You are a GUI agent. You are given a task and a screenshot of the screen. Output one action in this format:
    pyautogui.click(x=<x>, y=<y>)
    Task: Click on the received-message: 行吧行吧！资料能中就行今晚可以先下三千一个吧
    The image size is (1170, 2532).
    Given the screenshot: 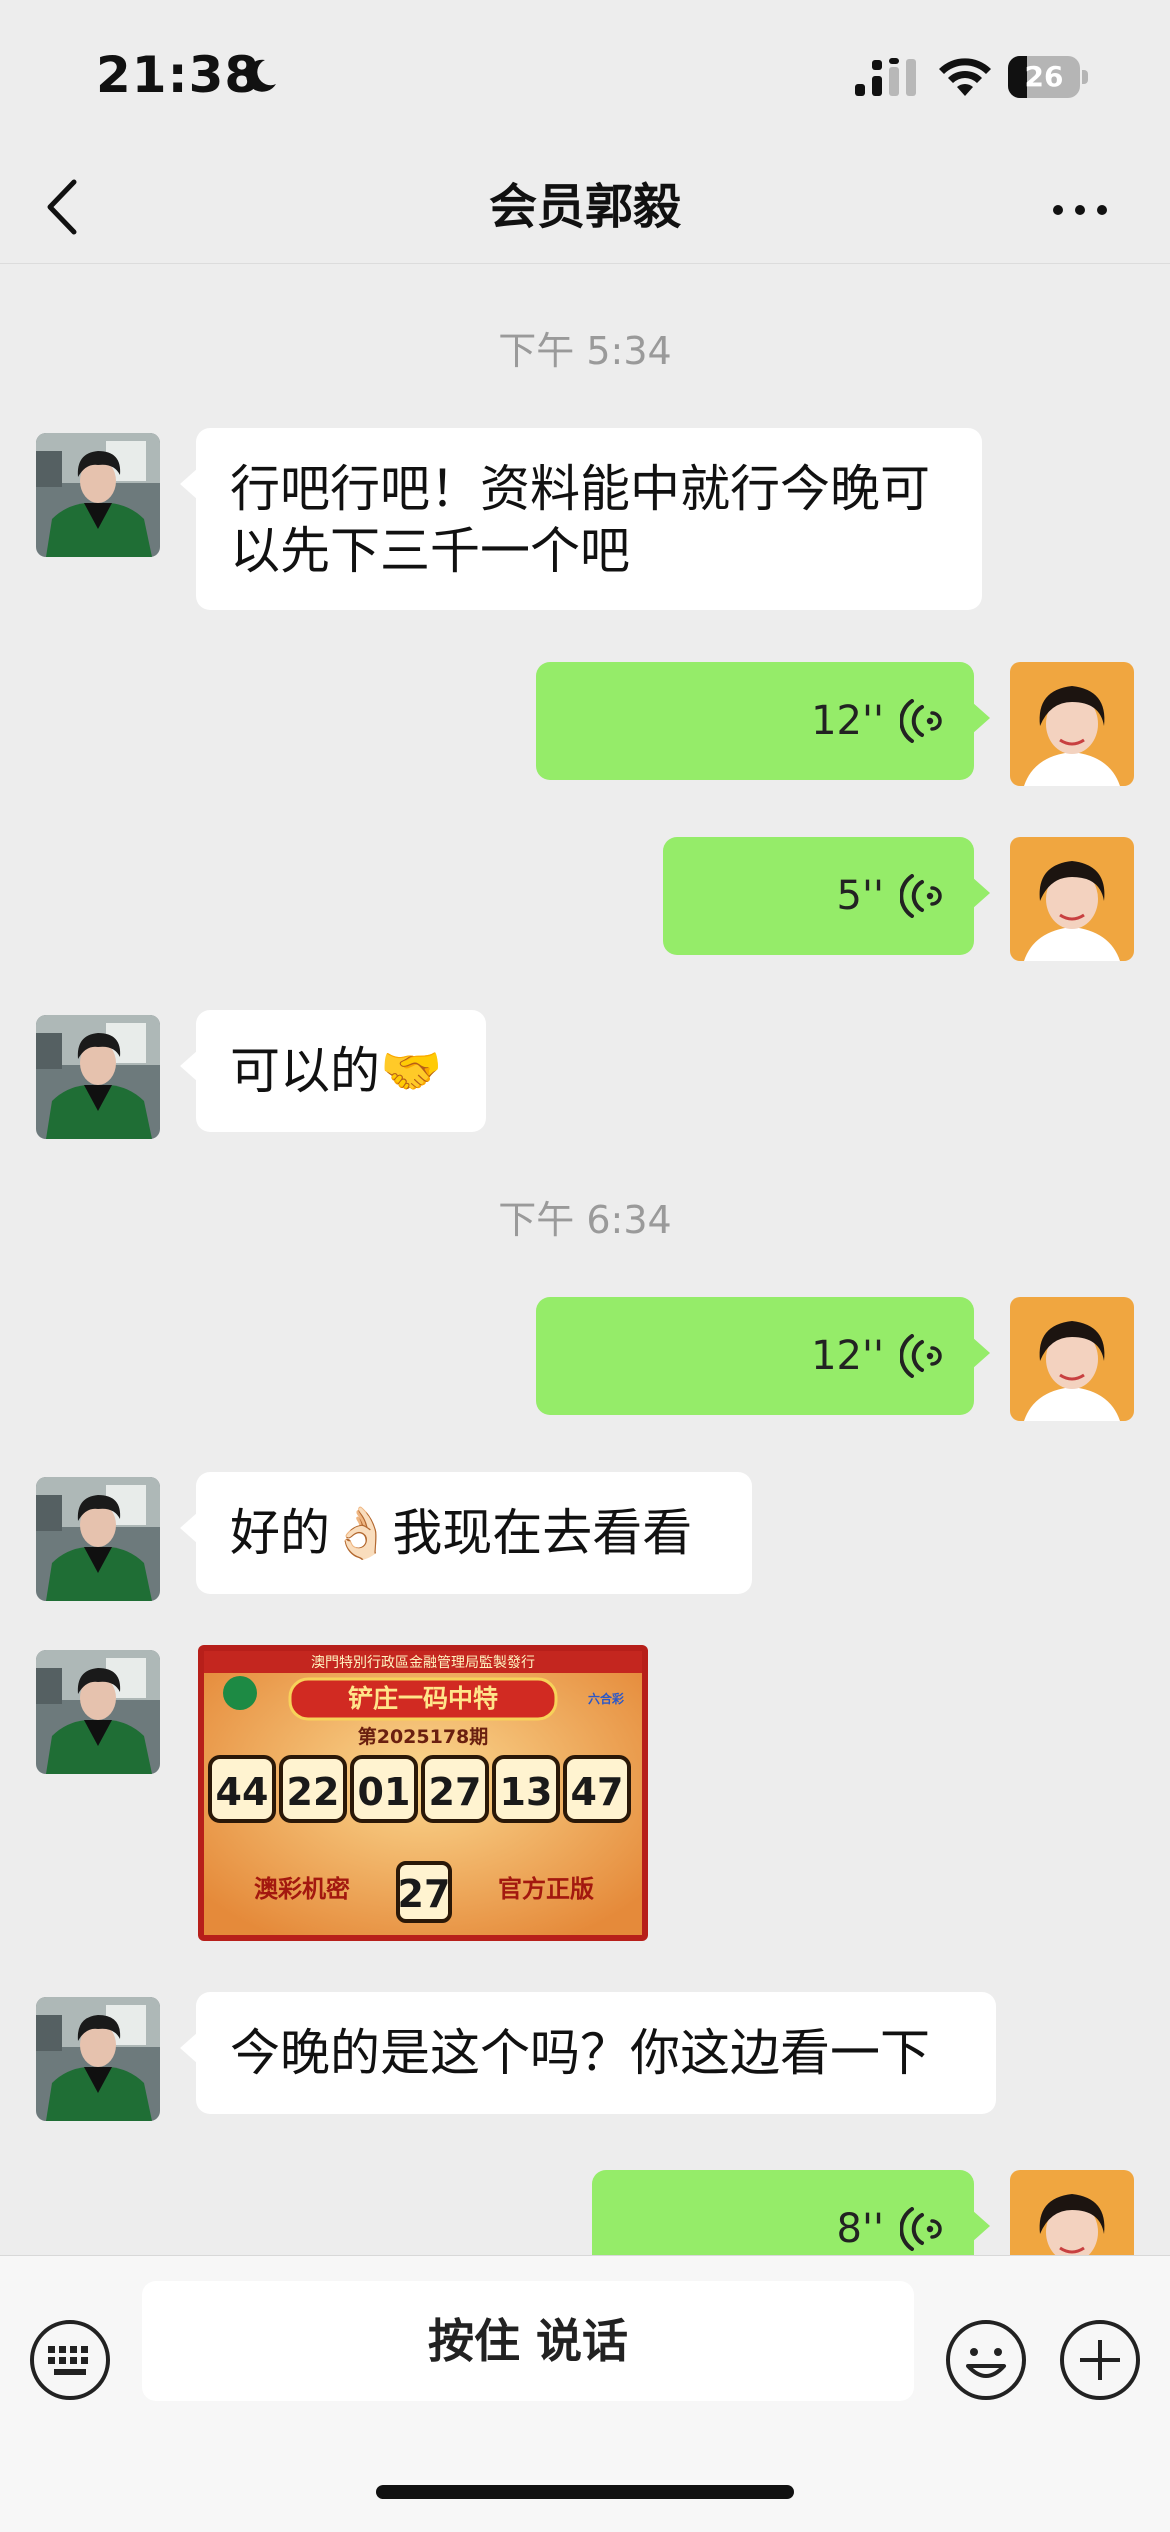 What is the action you would take?
    pyautogui.click(x=581, y=519)
    